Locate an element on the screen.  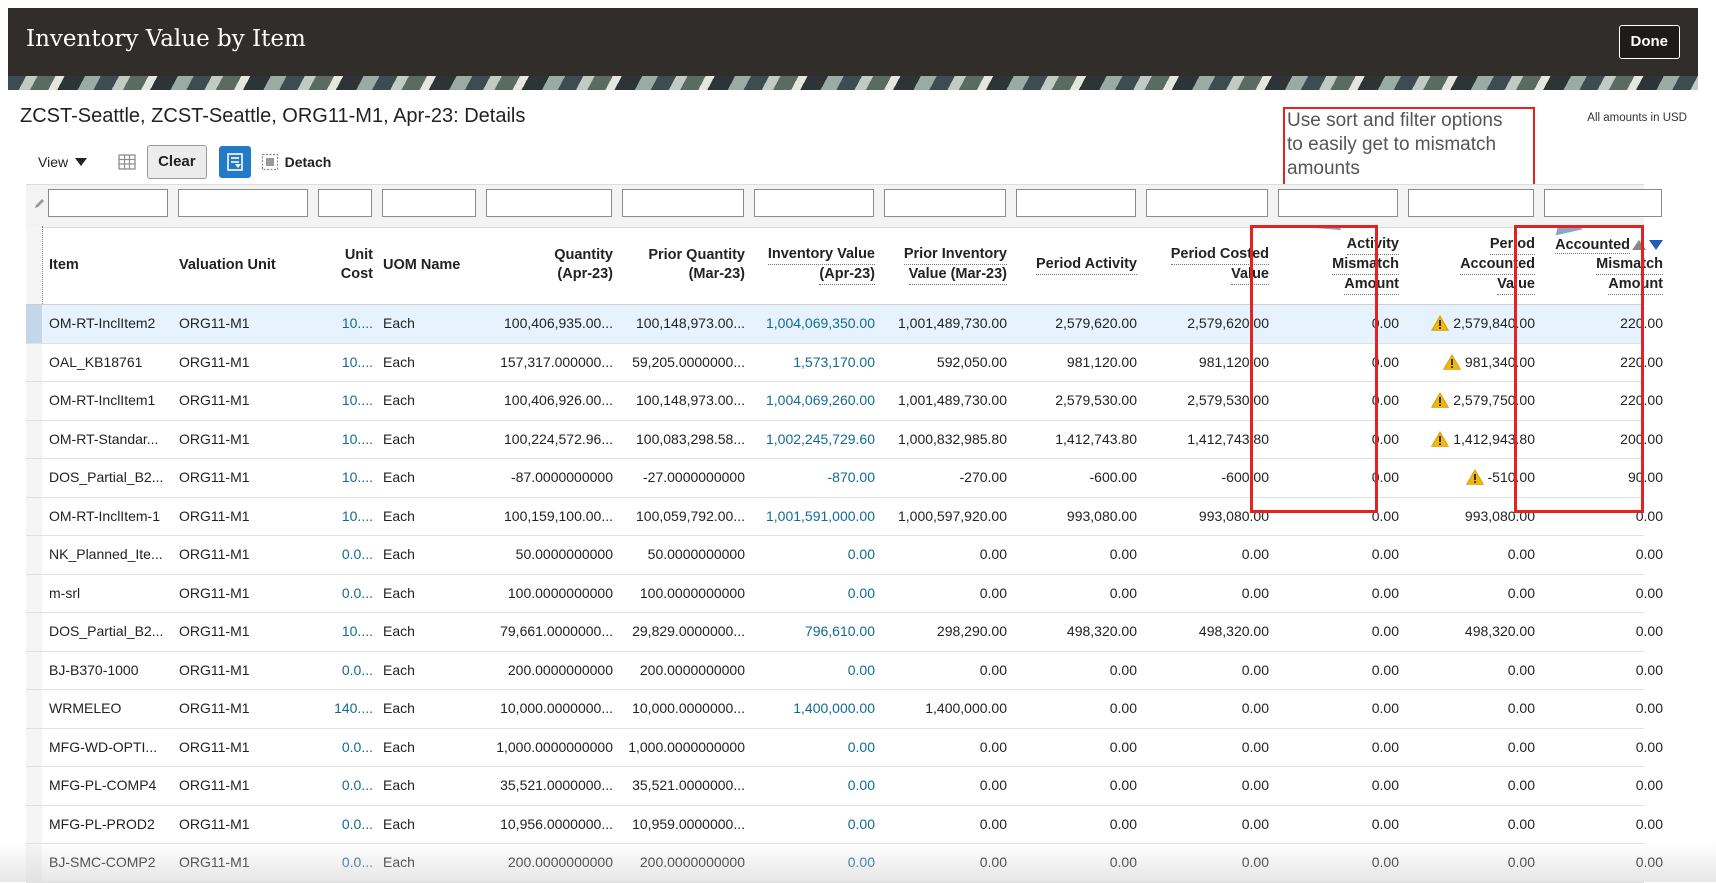
filter-input-prior-qty is located at coordinates (683, 203).